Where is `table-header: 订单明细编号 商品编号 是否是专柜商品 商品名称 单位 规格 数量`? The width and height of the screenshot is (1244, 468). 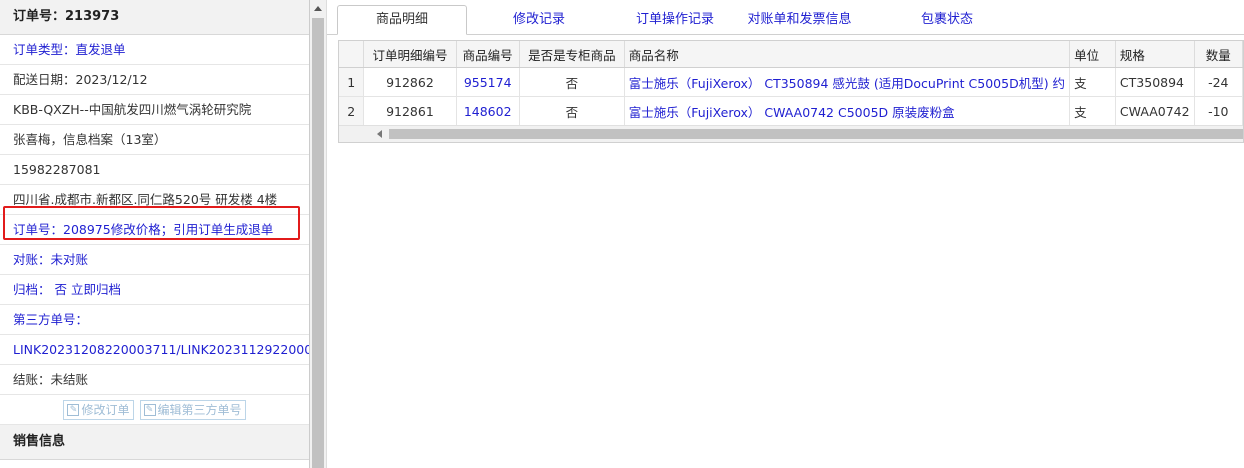 table-header: 订单明细编号 商品编号 是否是专柜商品 商品名称 单位 规格 数量 is located at coordinates (791, 54).